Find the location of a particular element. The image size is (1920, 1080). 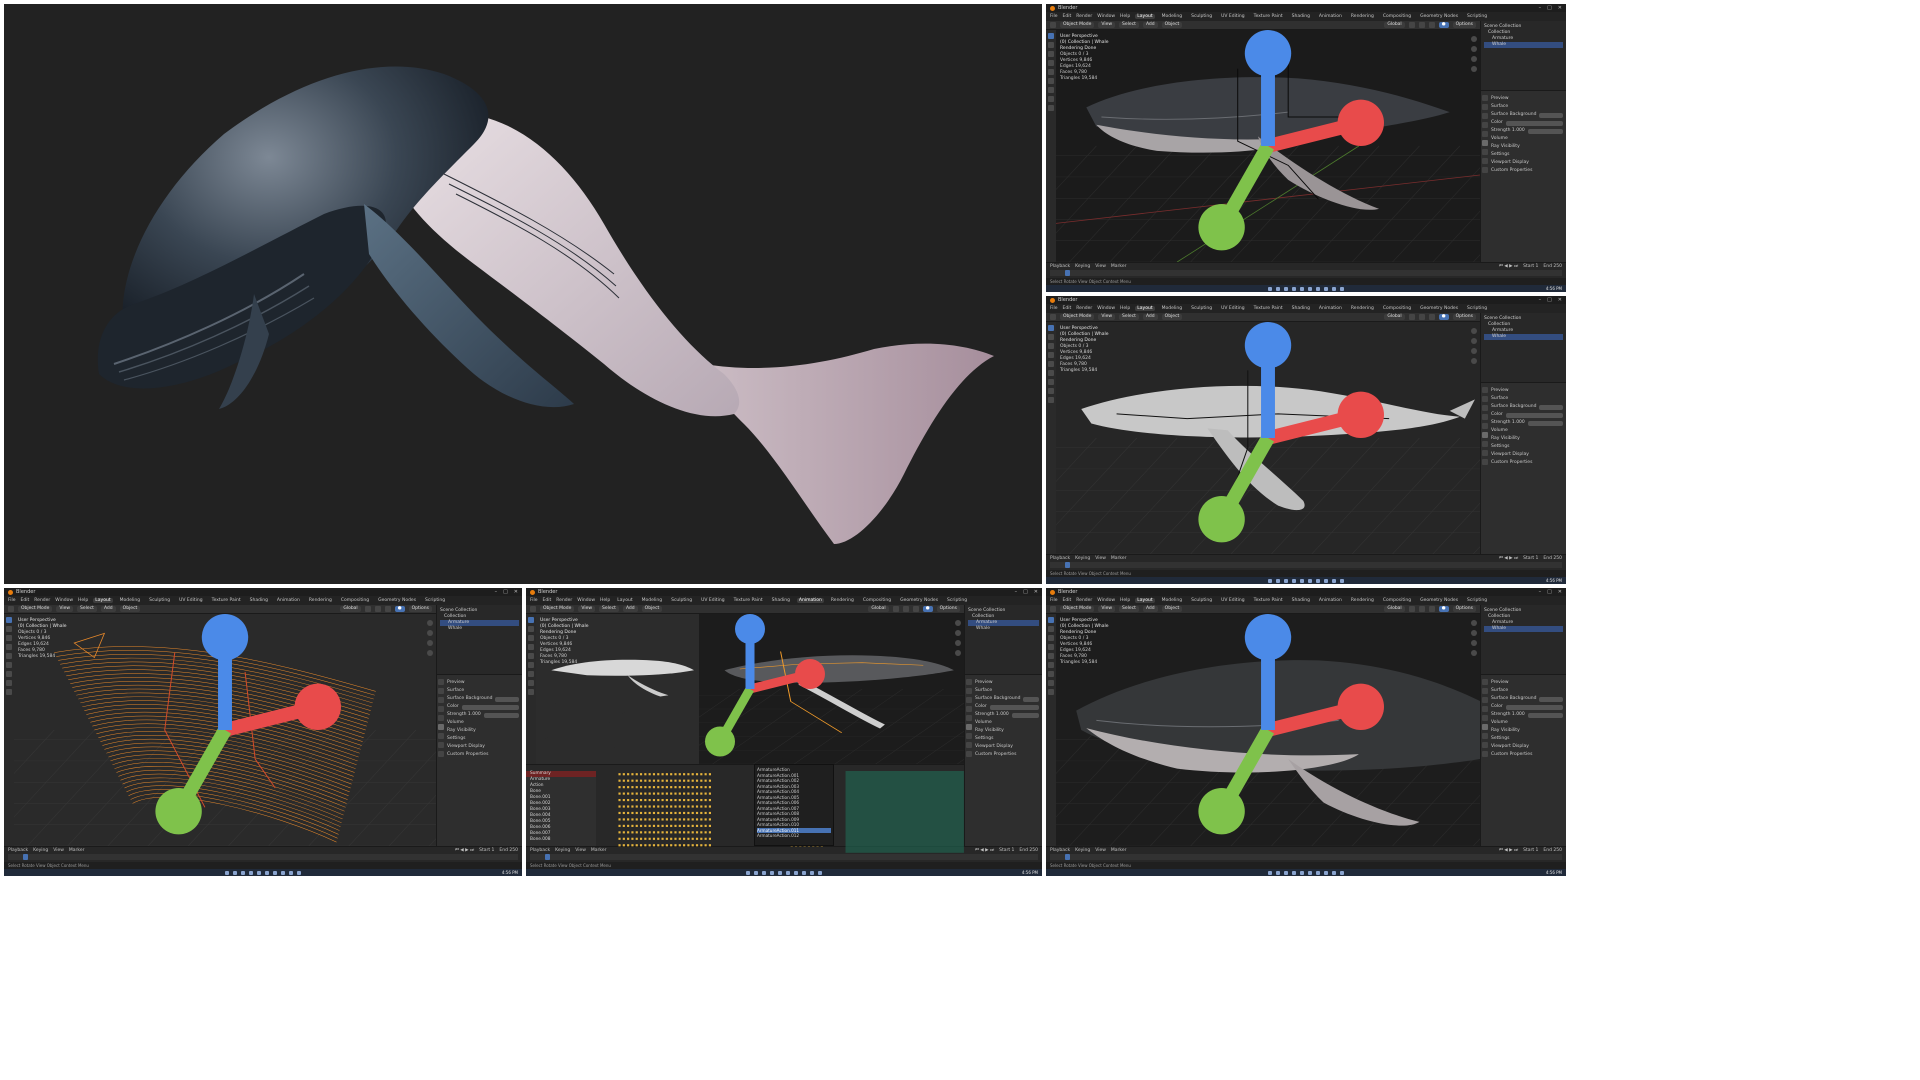

view-menu: View is located at coordinates (1107, 609).